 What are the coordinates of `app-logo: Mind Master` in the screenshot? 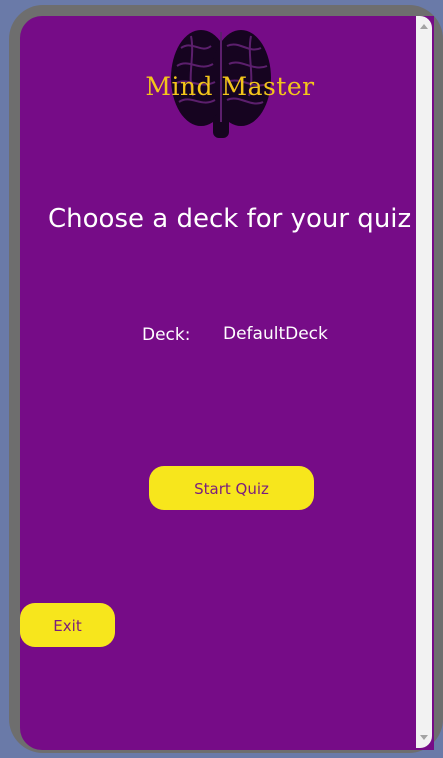 It's located at (230, 85).